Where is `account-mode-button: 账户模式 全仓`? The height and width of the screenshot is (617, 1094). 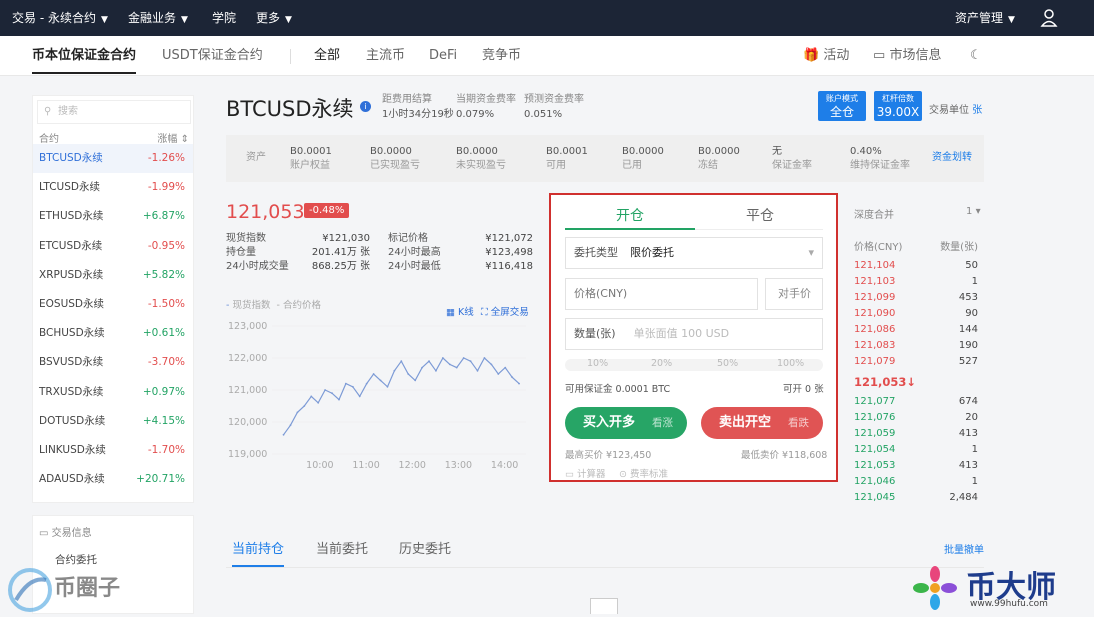
account-mode-button: 账户模式 全仓 is located at coordinates (842, 106).